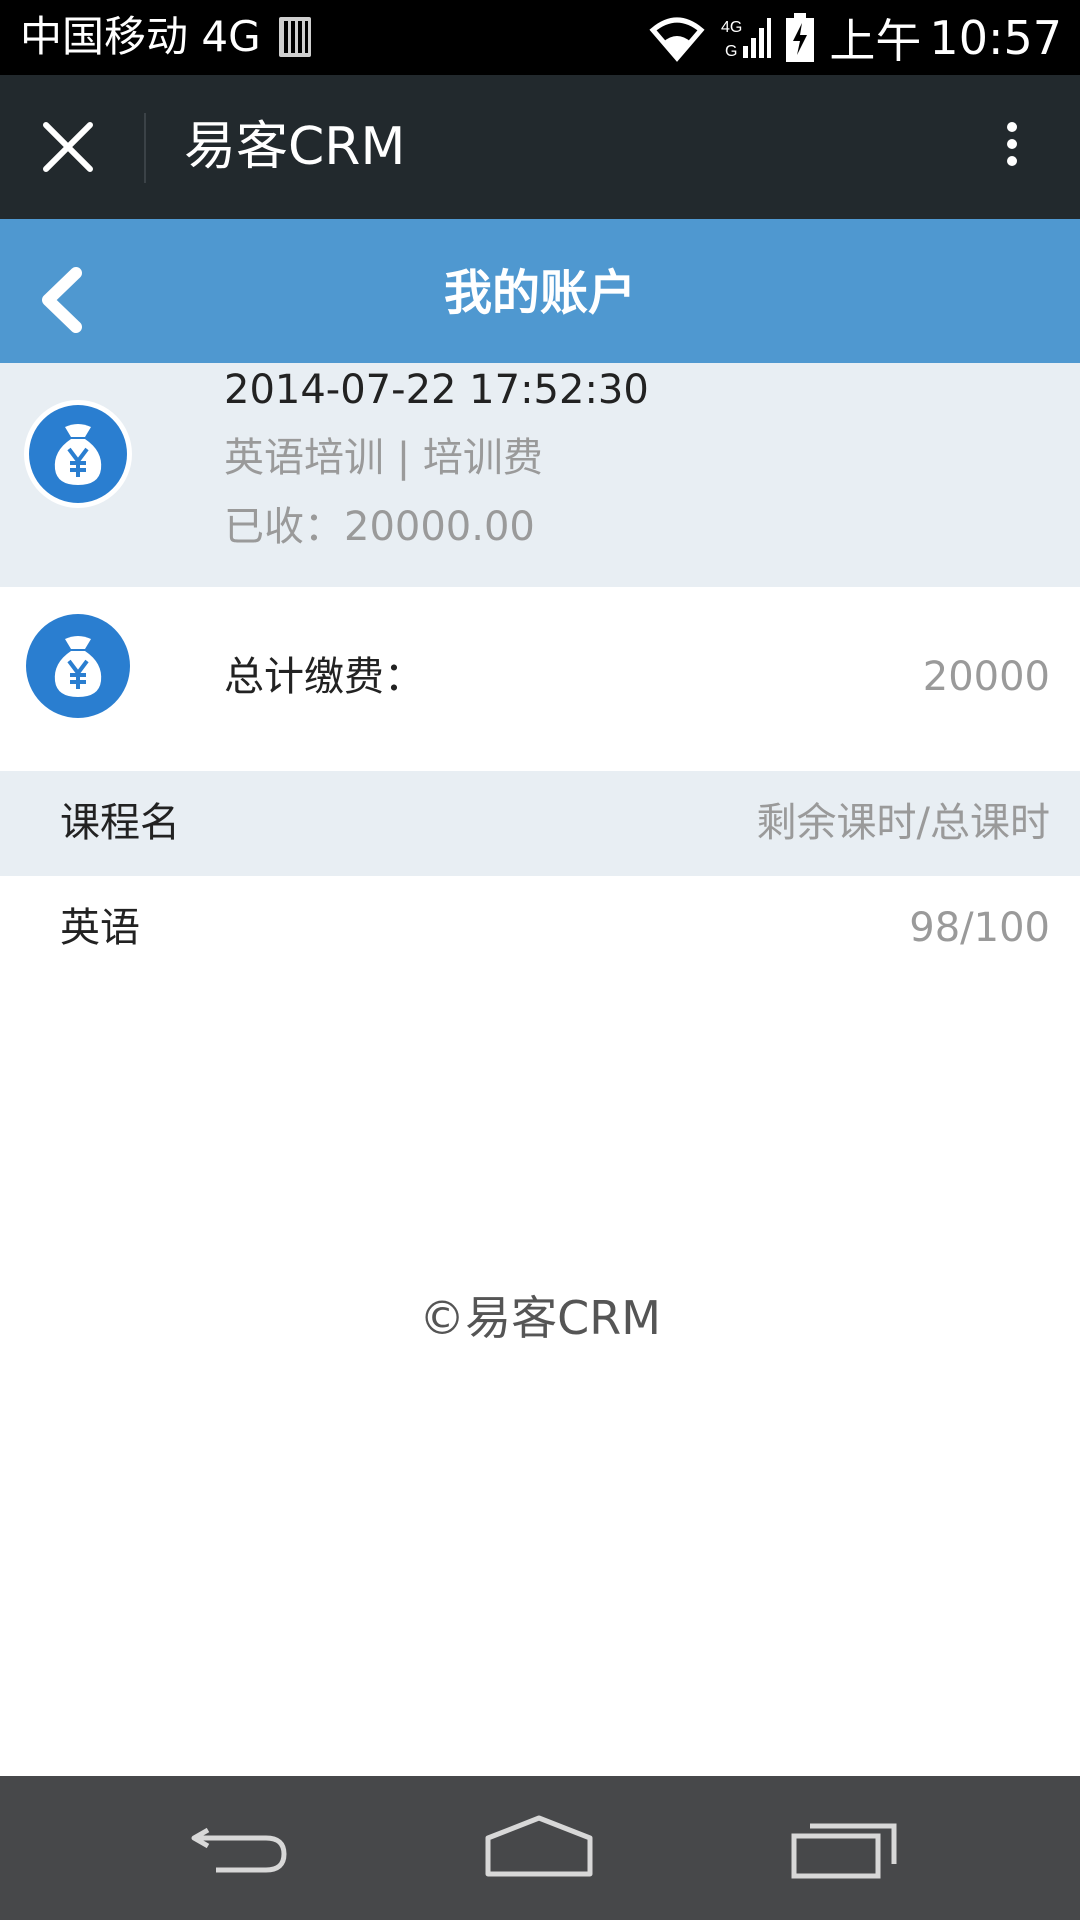 The width and height of the screenshot is (1080, 1920). What do you see at coordinates (145, 148) in the screenshot?
I see `top-bar-divider` at bounding box center [145, 148].